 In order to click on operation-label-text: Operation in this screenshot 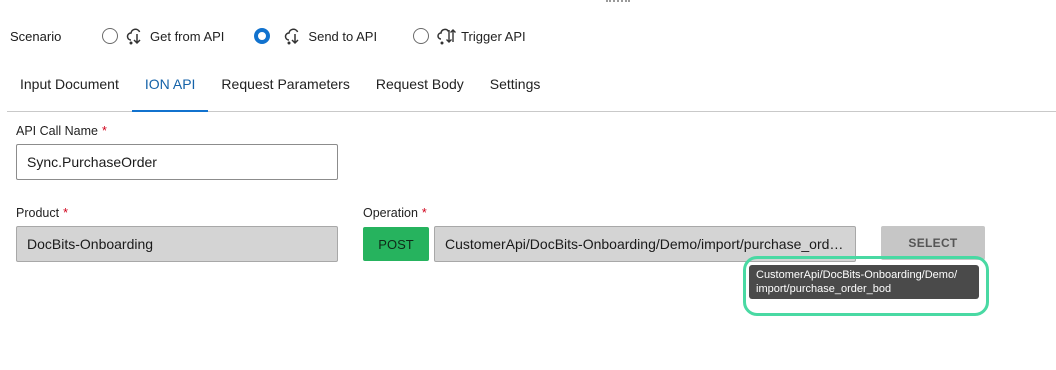, I will do `click(390, 213)`.